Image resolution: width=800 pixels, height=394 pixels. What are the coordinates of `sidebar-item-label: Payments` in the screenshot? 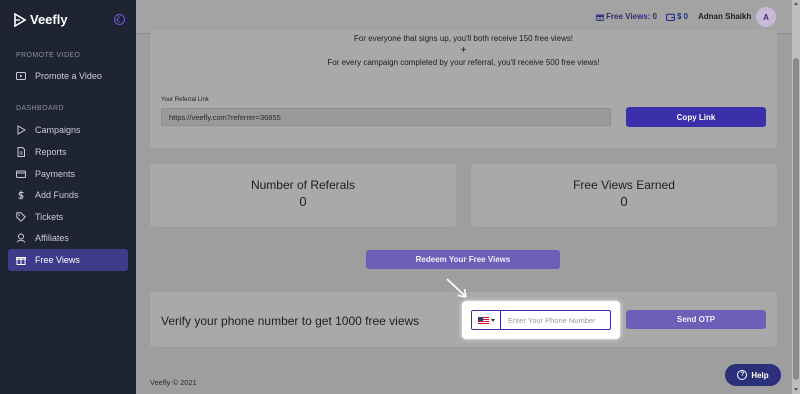 It's located at (55, 174).